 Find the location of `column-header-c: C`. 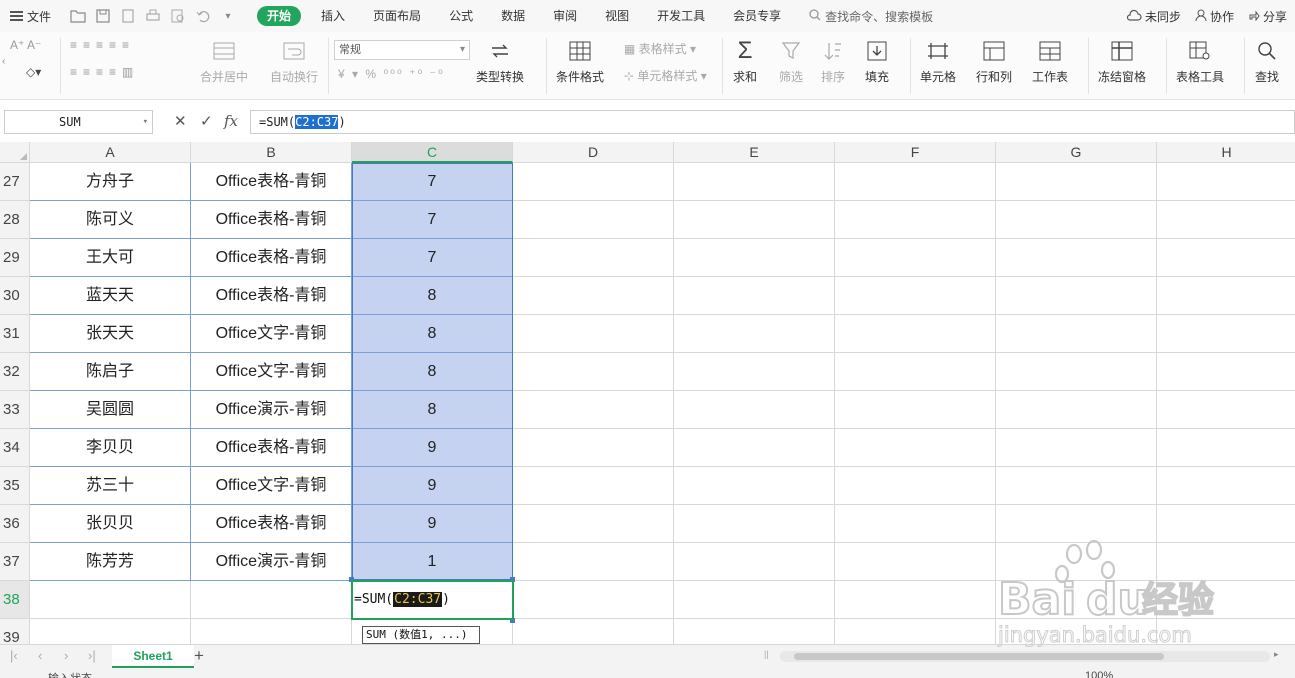

column-header-c: C is located at coordinates (432, 152).